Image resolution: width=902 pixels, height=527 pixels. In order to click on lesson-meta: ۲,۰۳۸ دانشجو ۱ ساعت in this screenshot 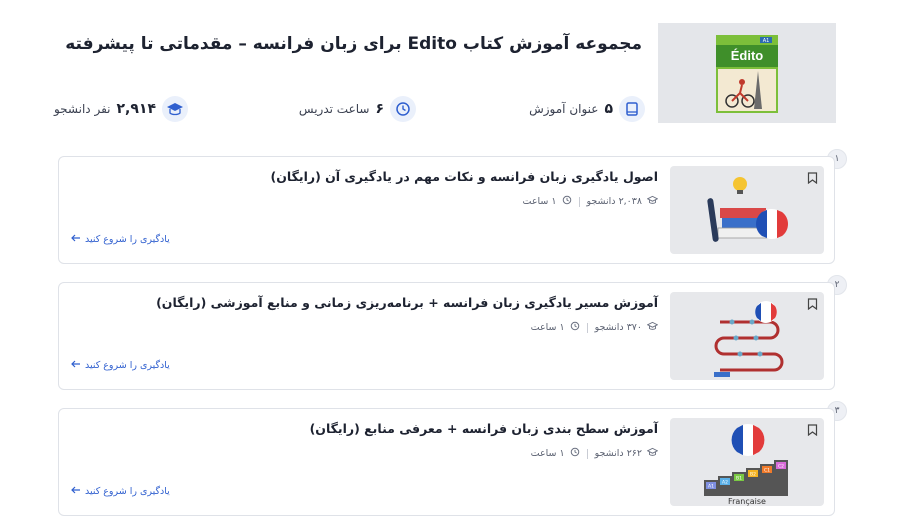, I will do `click(590, 201)`.